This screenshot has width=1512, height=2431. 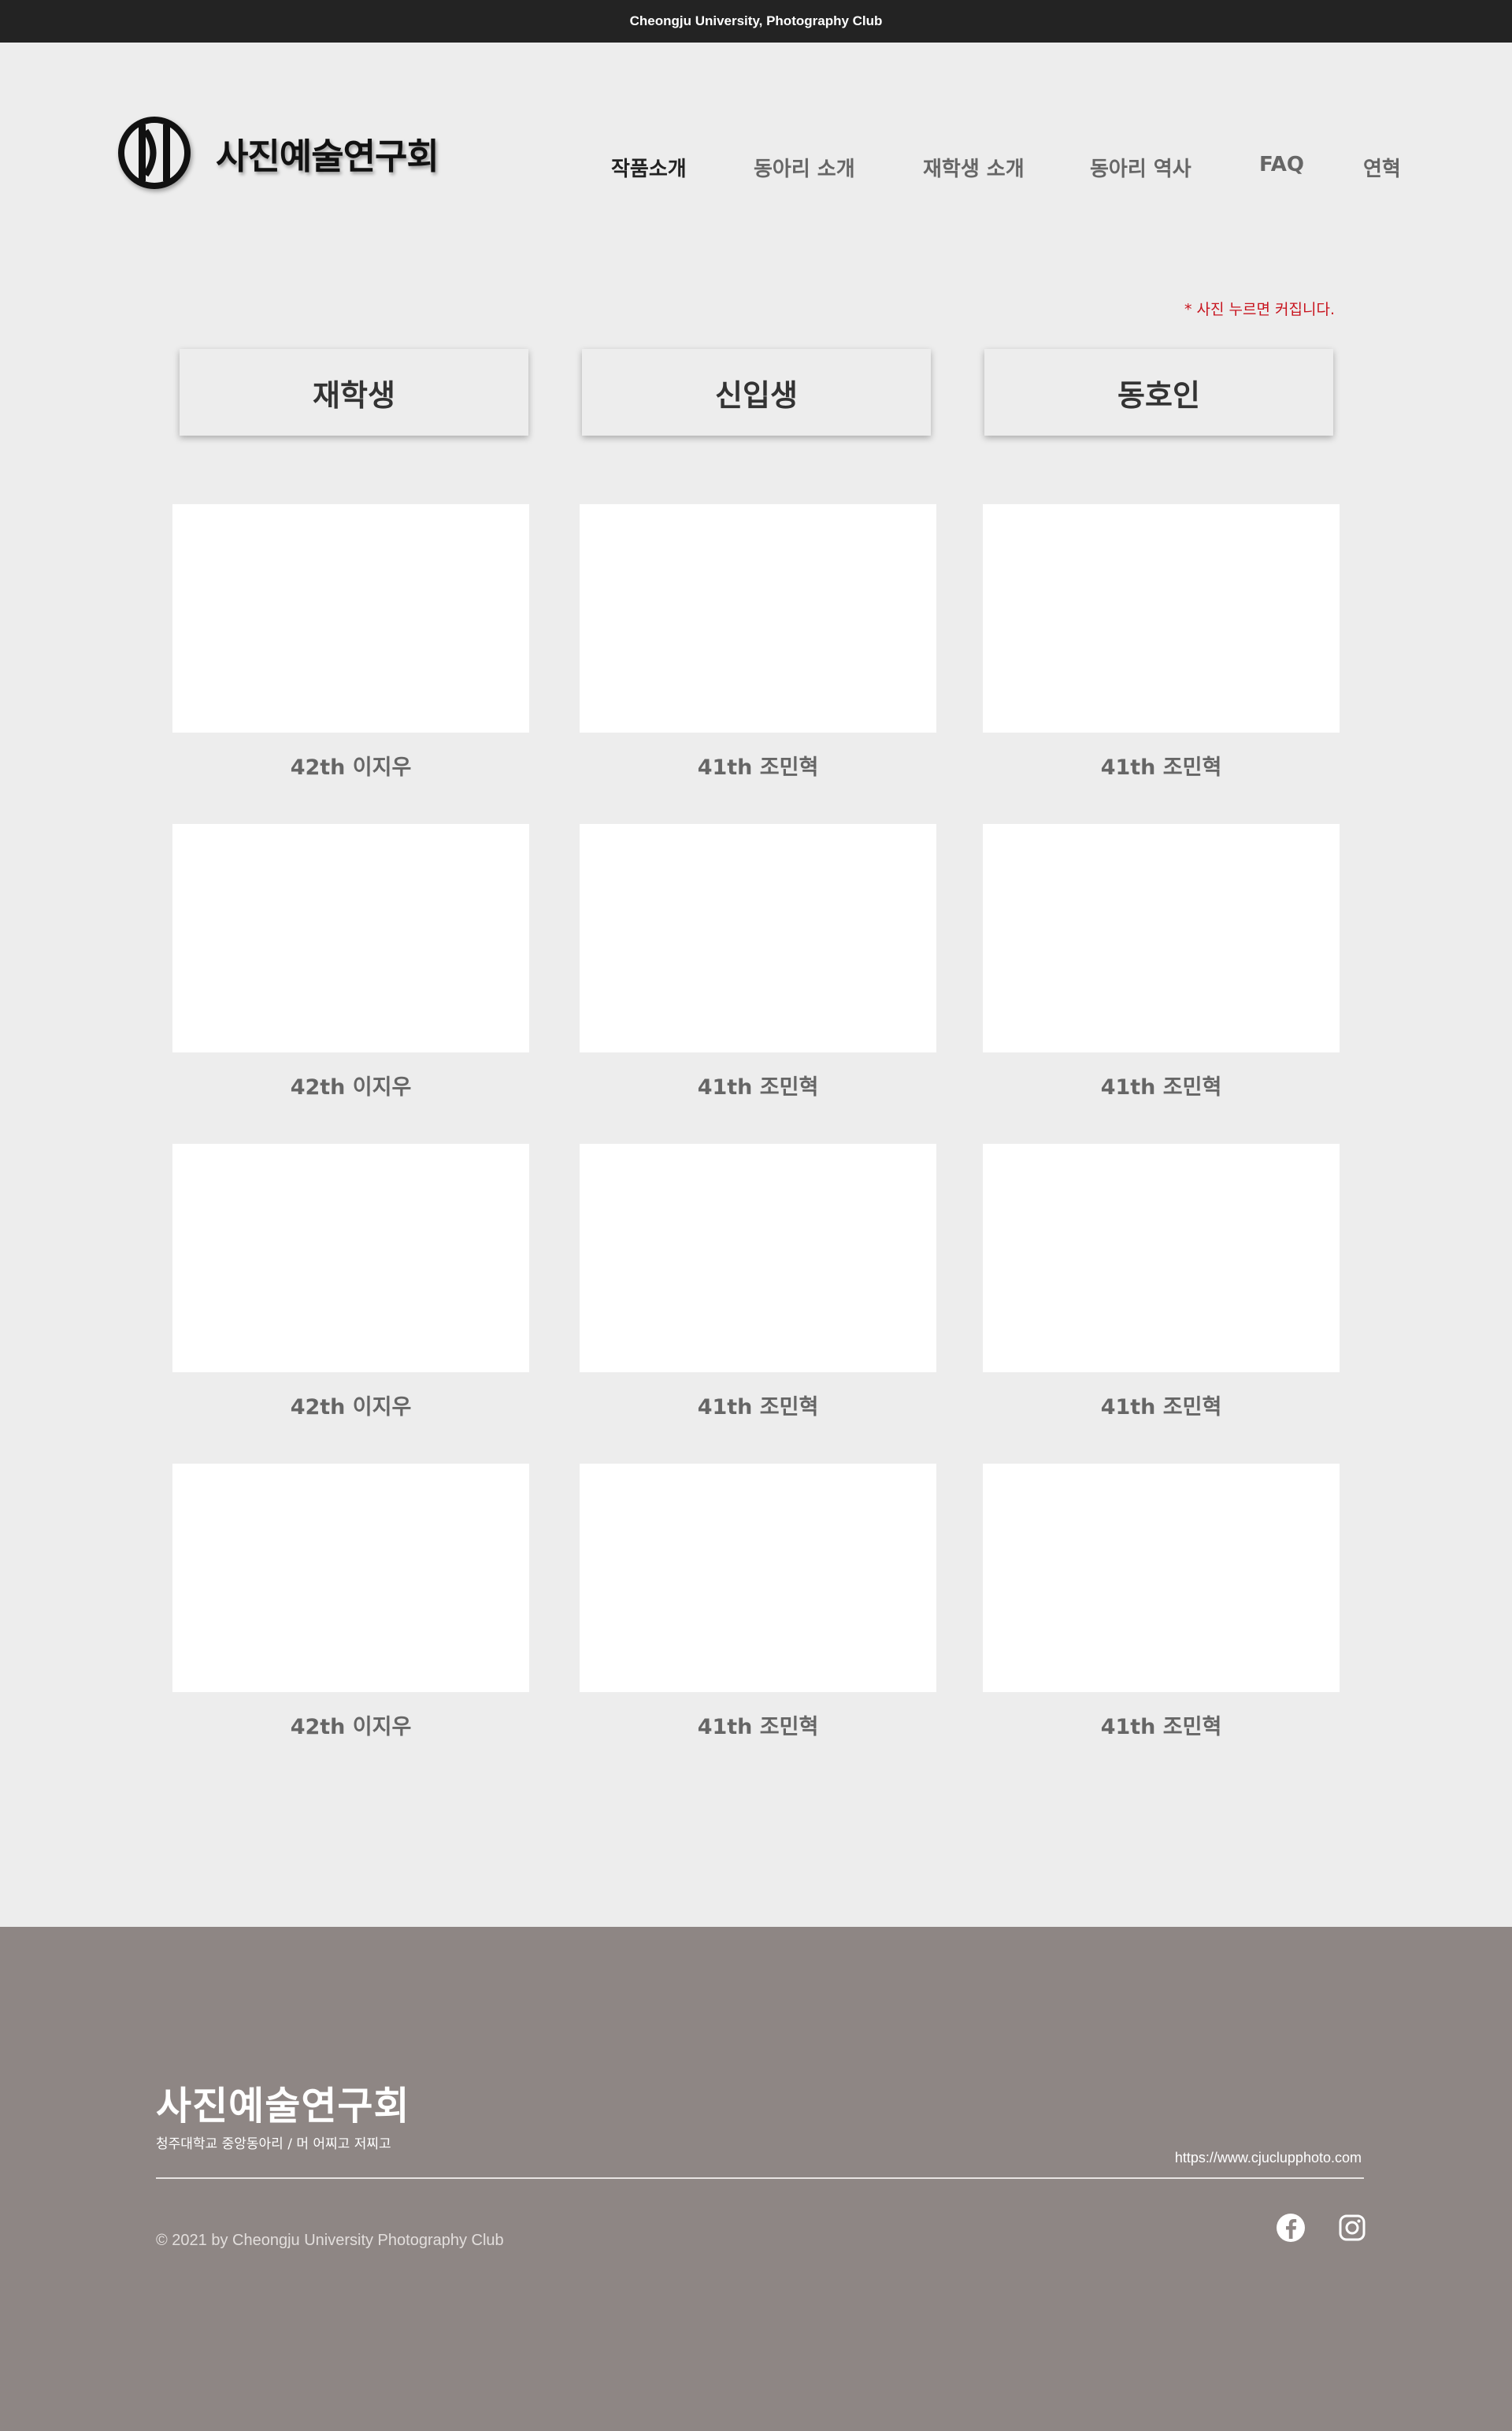 I want to click on nav-item-students: 재학생 소개, so click(x=974, y=168).